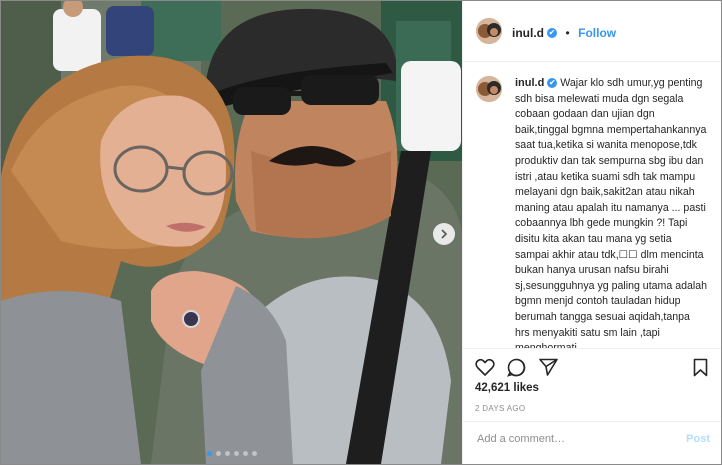 The width and height of the screenshot is (722, 465). I want to click on post-actions: 42,621 likes 2 DAYS AGO Post, so click(592, 404).